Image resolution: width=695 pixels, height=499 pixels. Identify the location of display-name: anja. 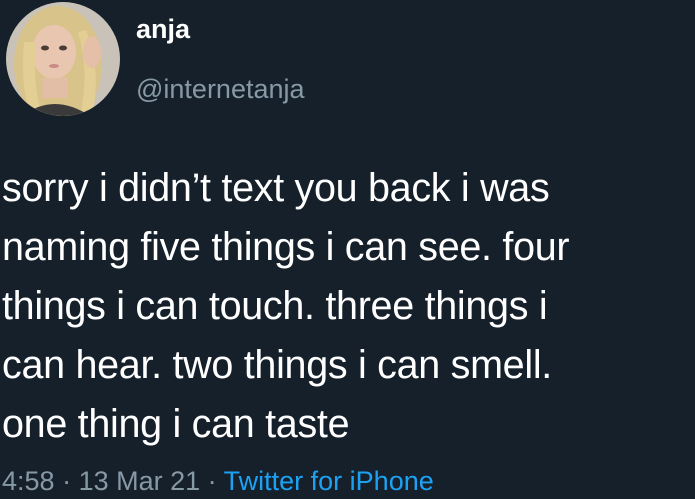
(163, 29).